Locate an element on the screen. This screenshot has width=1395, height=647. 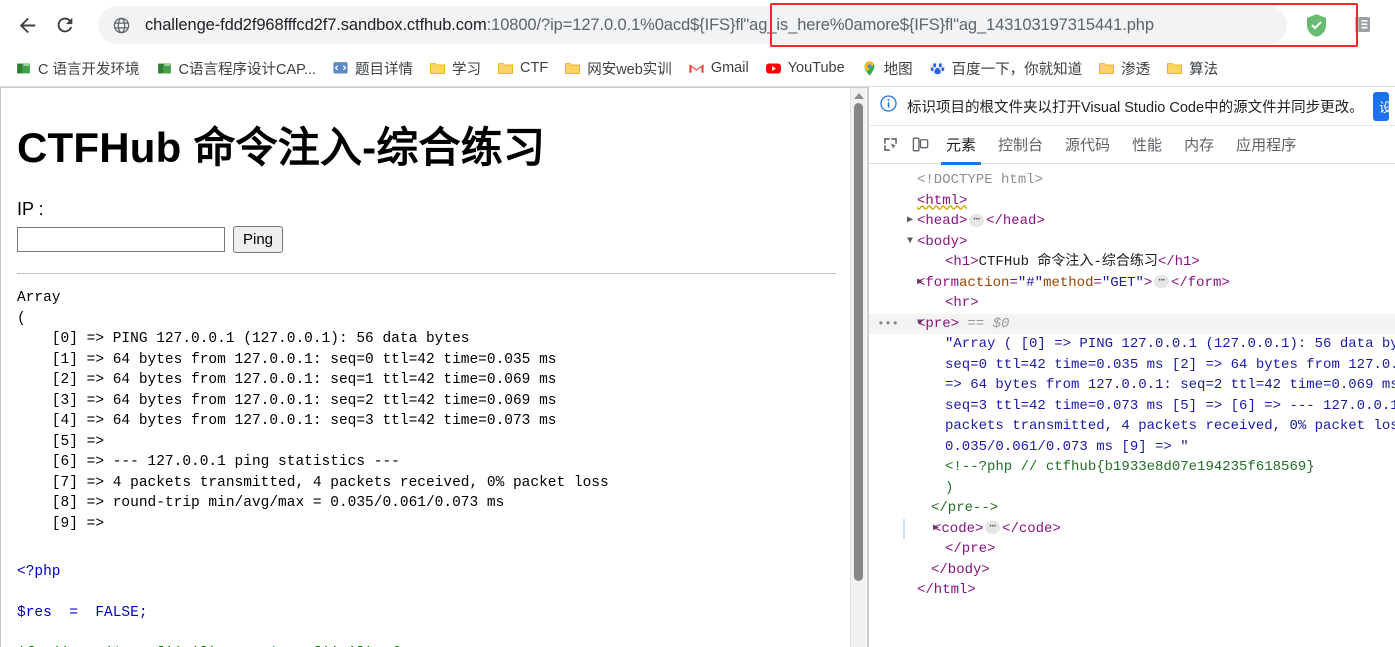
html-close-tag: </html> is located at coordinates (946, 590).